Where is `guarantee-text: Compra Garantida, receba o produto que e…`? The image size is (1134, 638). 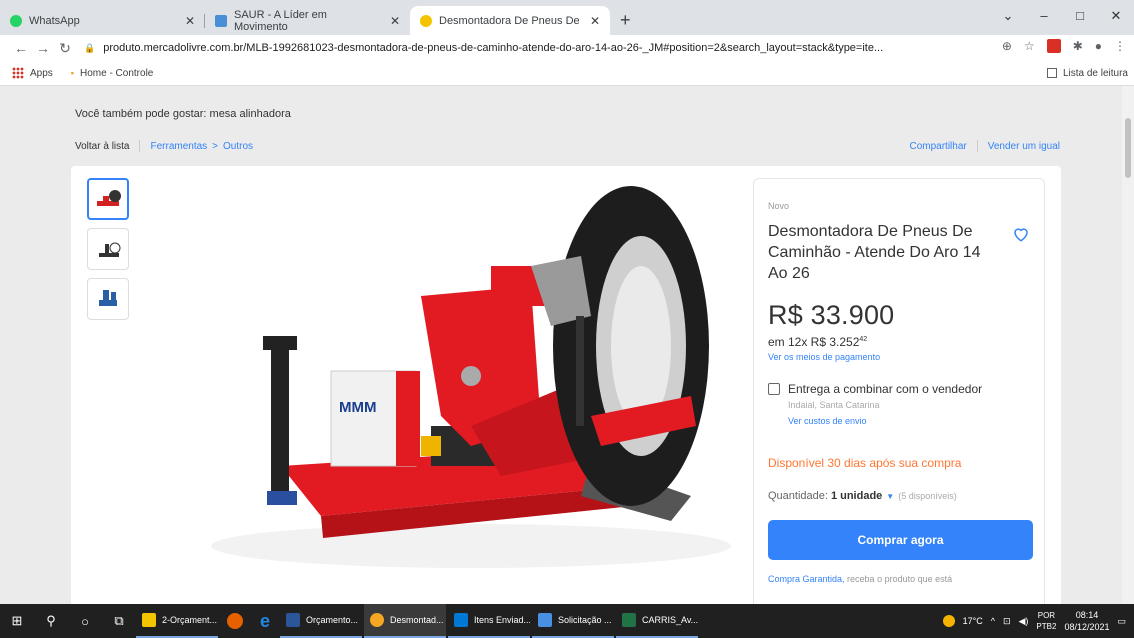 guarantee-text: Compra Garantida, receba o produto que e… is located at coordinates (899, 579).